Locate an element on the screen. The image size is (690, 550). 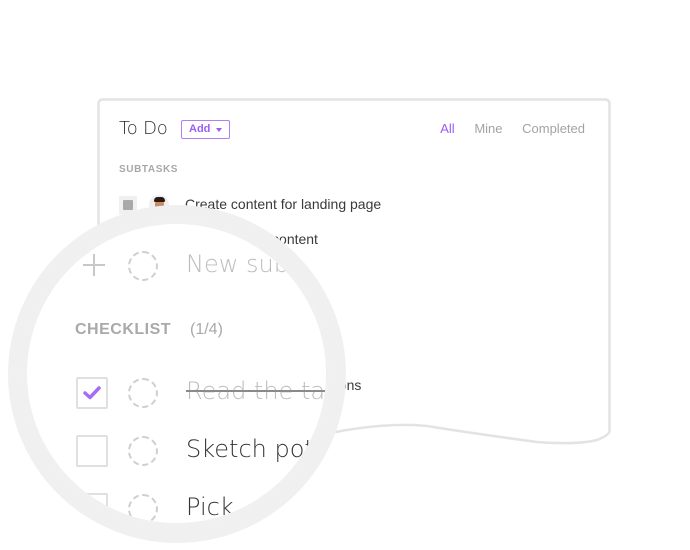
new-subtask-input: New sub is located at coordinates (237, 264).